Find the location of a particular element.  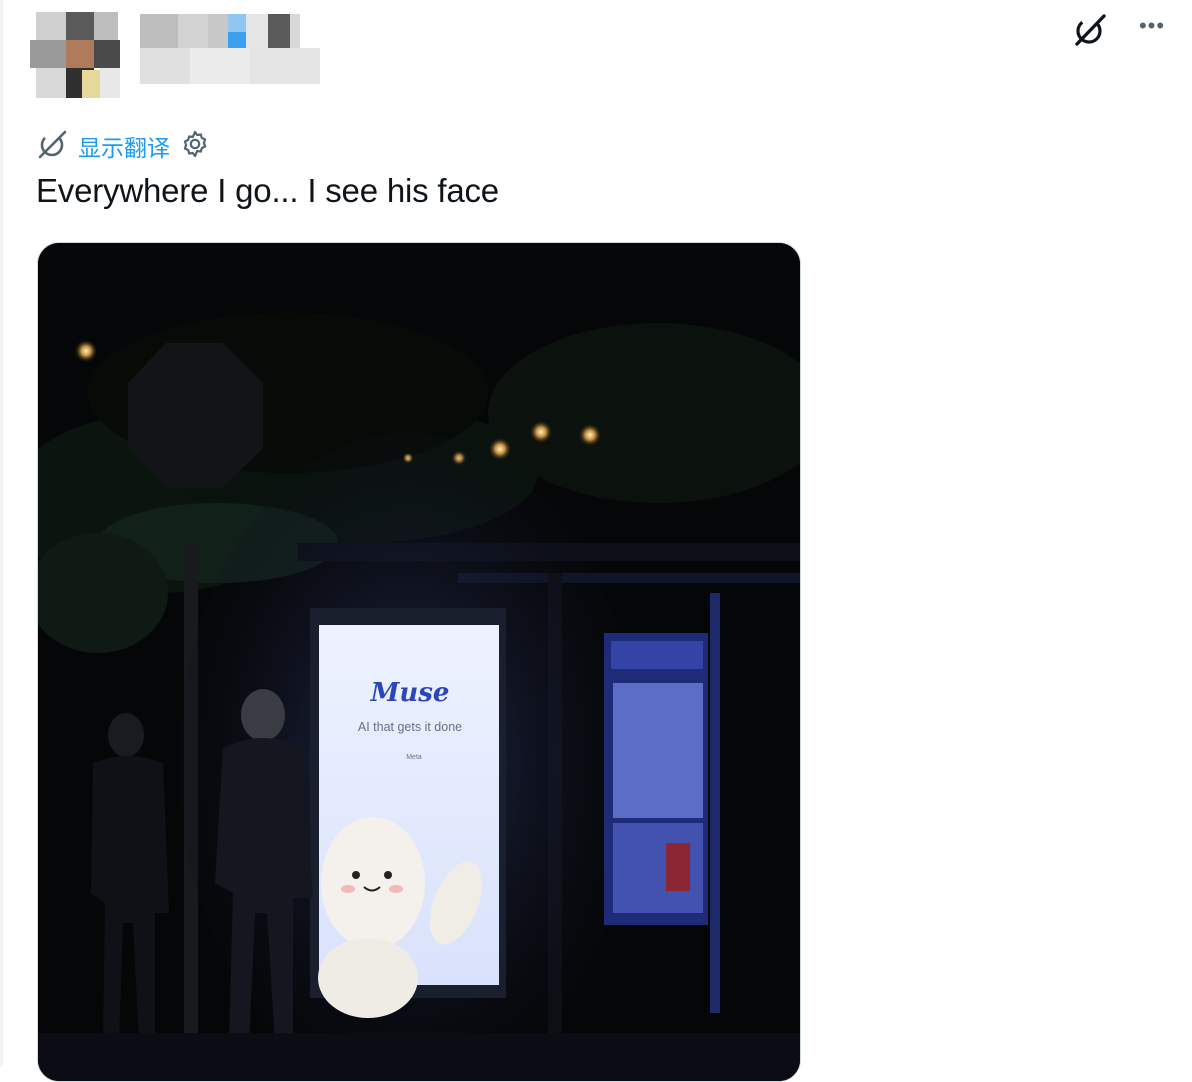

translate-row: 显示翻译 is located at coordinates (123, 146).